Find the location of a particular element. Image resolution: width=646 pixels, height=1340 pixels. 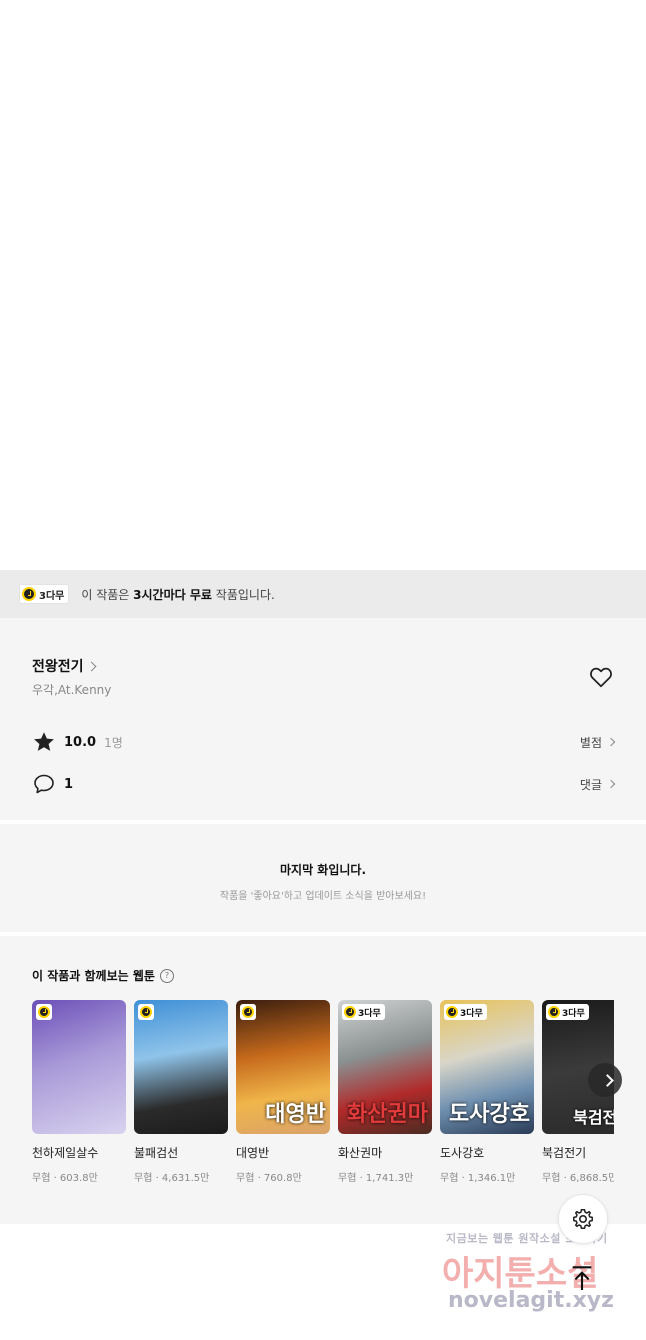

work-title-link: 전왕전기 is located at coordinates (64, 666).